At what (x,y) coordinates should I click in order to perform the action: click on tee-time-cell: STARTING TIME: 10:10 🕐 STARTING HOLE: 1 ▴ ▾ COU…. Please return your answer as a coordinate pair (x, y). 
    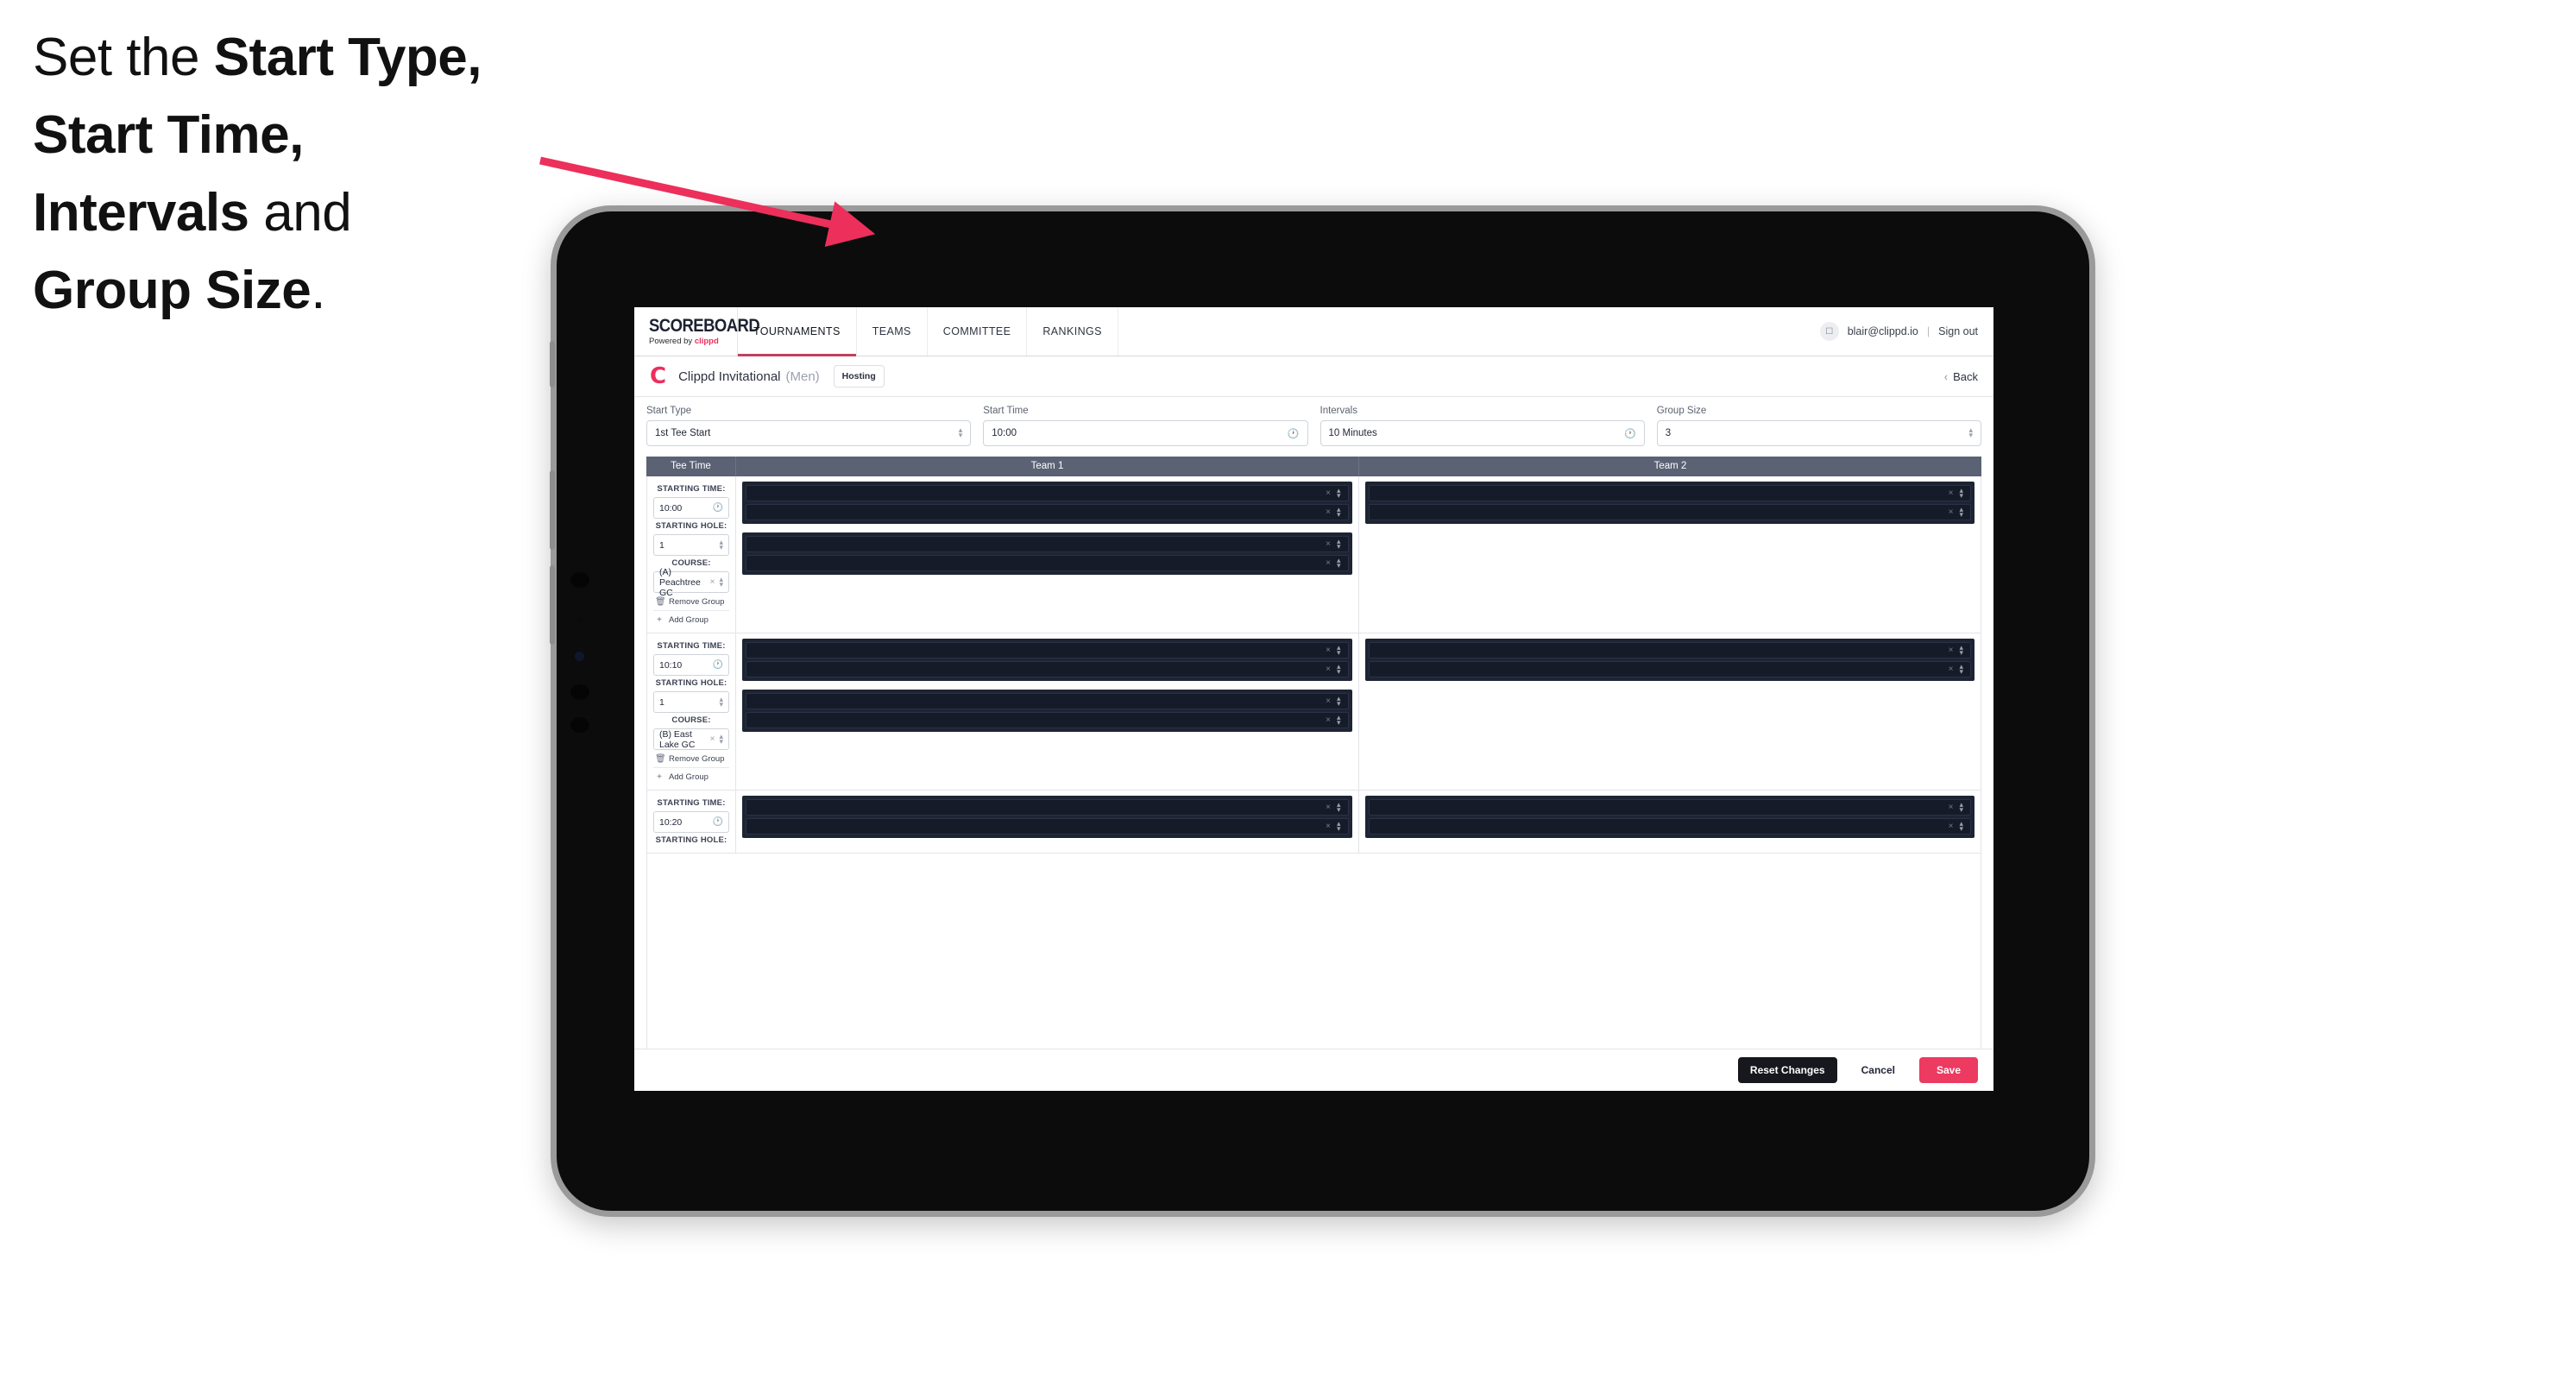
    Looking at the image, I should click on (692, 712).